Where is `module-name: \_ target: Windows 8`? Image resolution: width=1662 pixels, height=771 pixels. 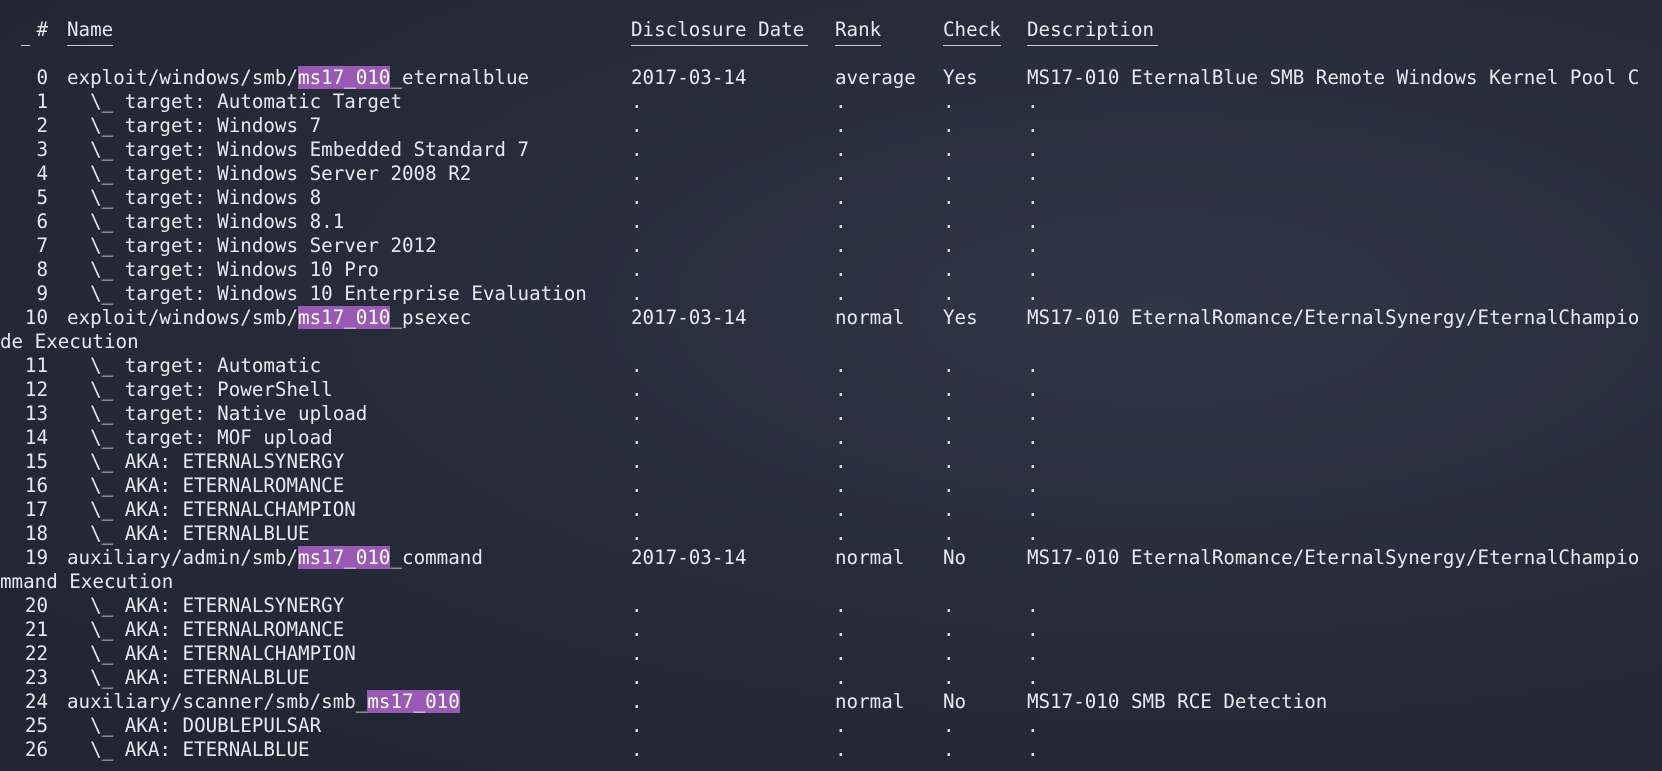
module-name: \_ target: Windows 8 is located at coordinates (194, 198).